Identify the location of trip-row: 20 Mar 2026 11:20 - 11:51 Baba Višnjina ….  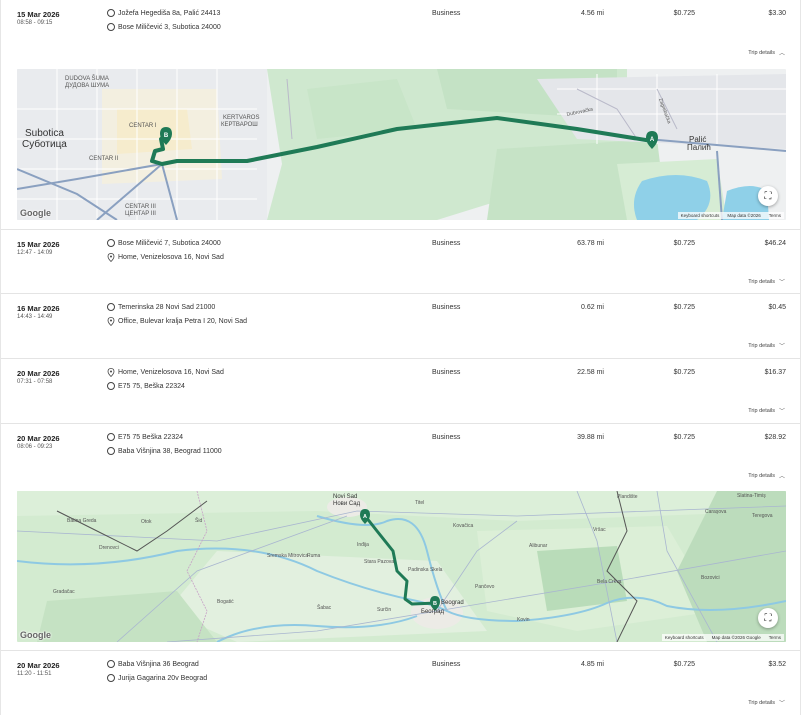
(400, 683).